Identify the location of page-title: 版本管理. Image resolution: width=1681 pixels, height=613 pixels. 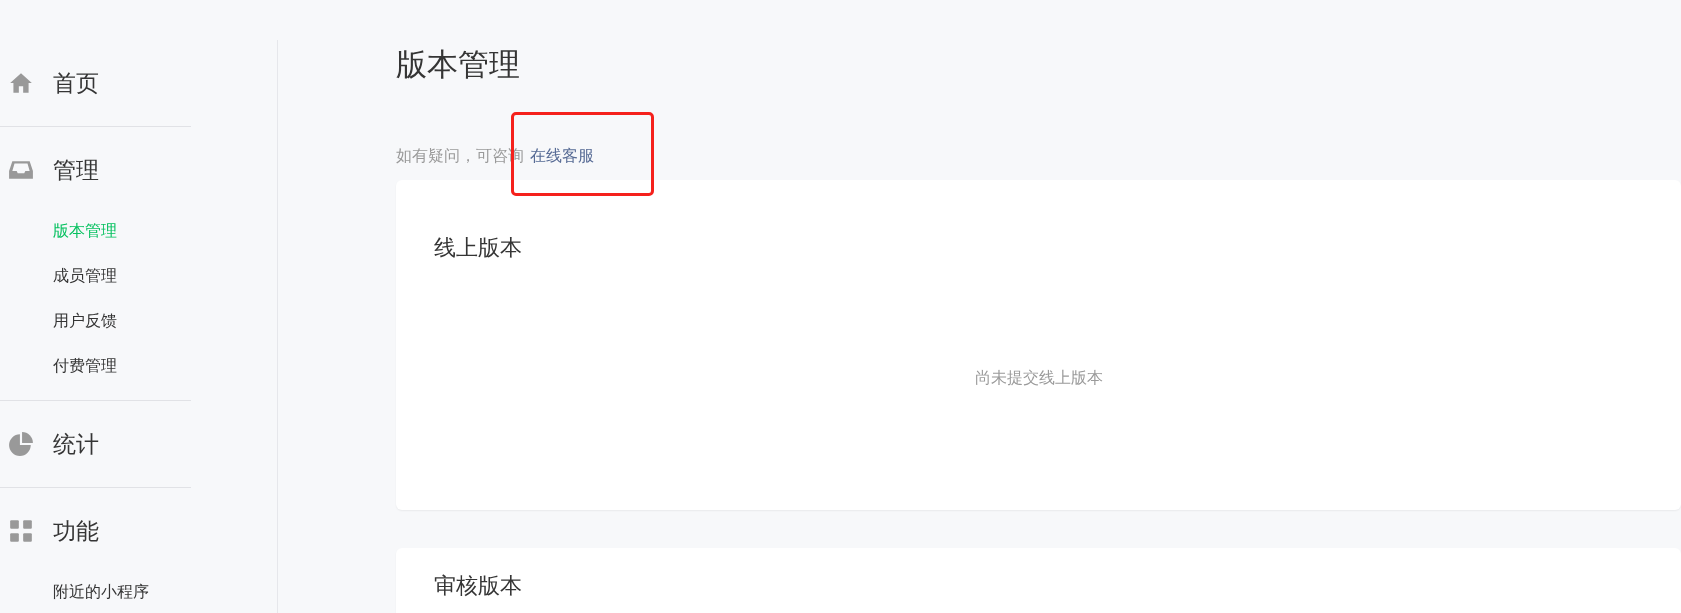
(458, 64).